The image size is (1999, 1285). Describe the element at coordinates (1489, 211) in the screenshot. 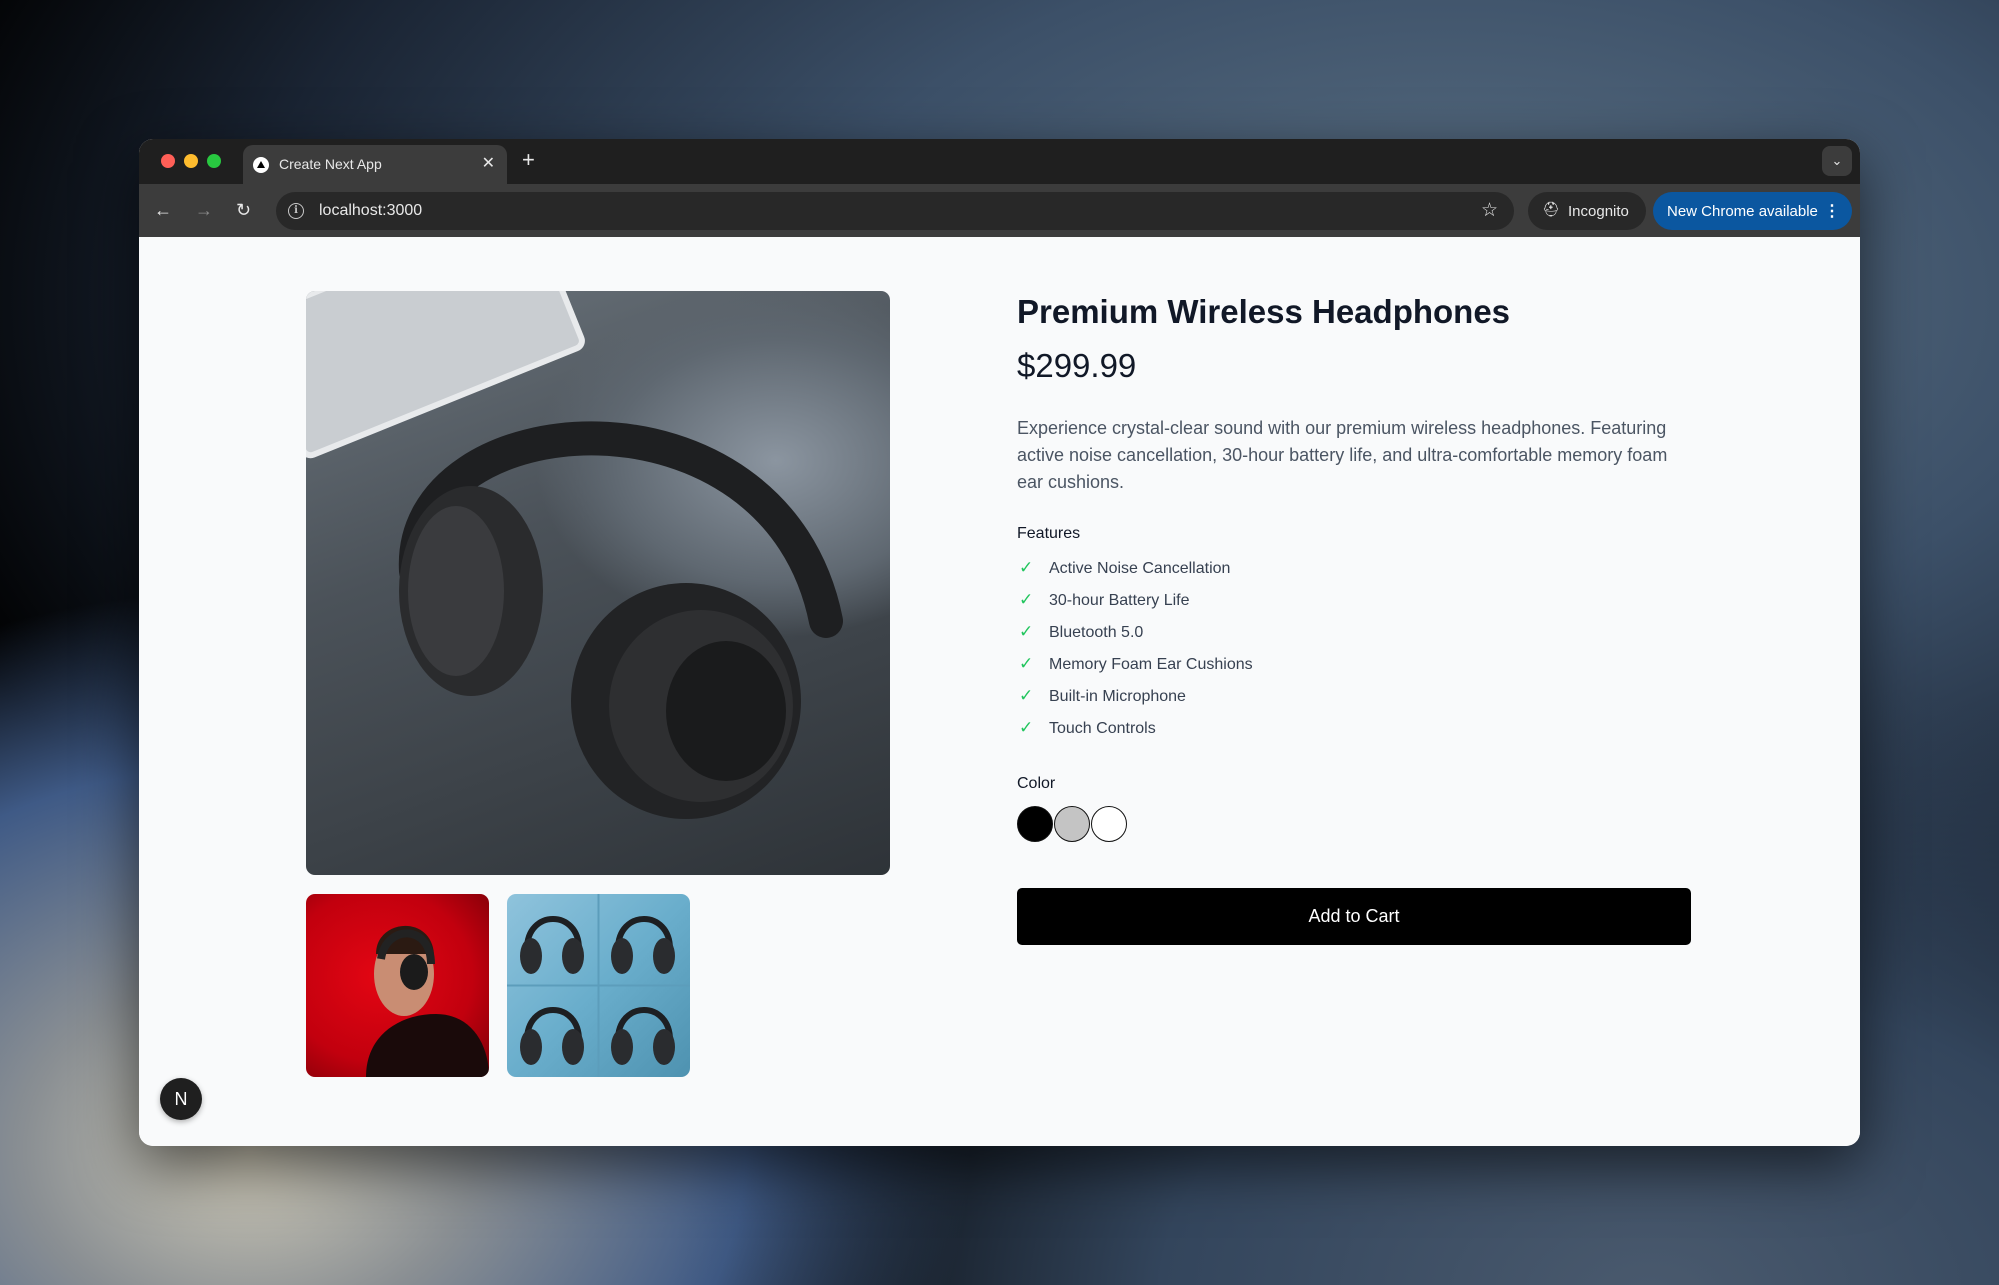

I see `bookmark-star-icon: ☆` at that location.